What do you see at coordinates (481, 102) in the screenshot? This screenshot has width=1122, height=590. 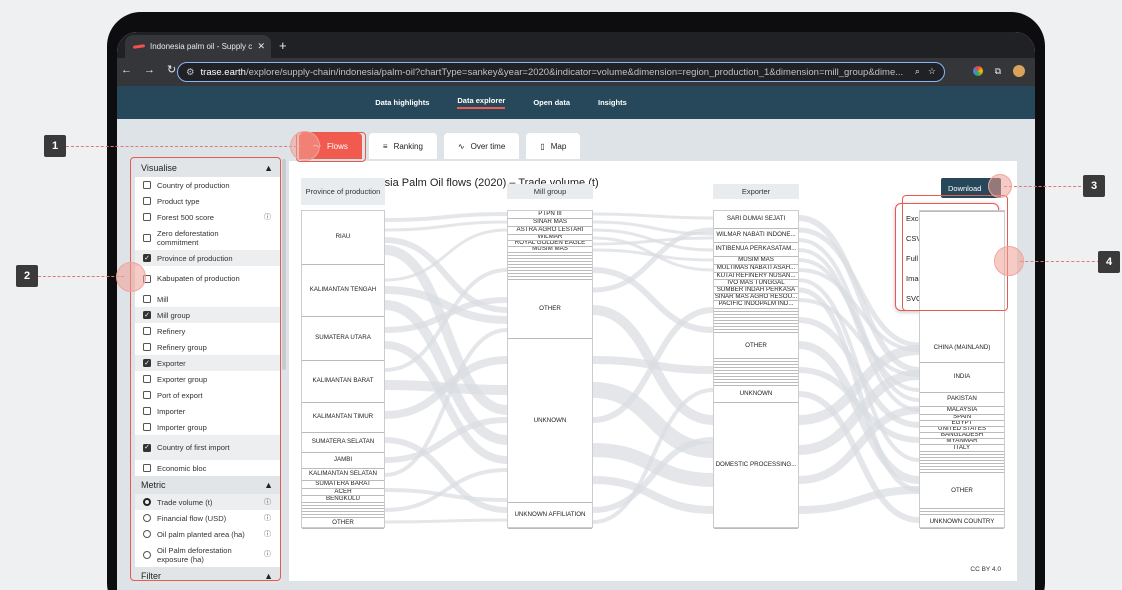 I see `nav-data-explorer: Data explorer` at bounding box center [481, 102].